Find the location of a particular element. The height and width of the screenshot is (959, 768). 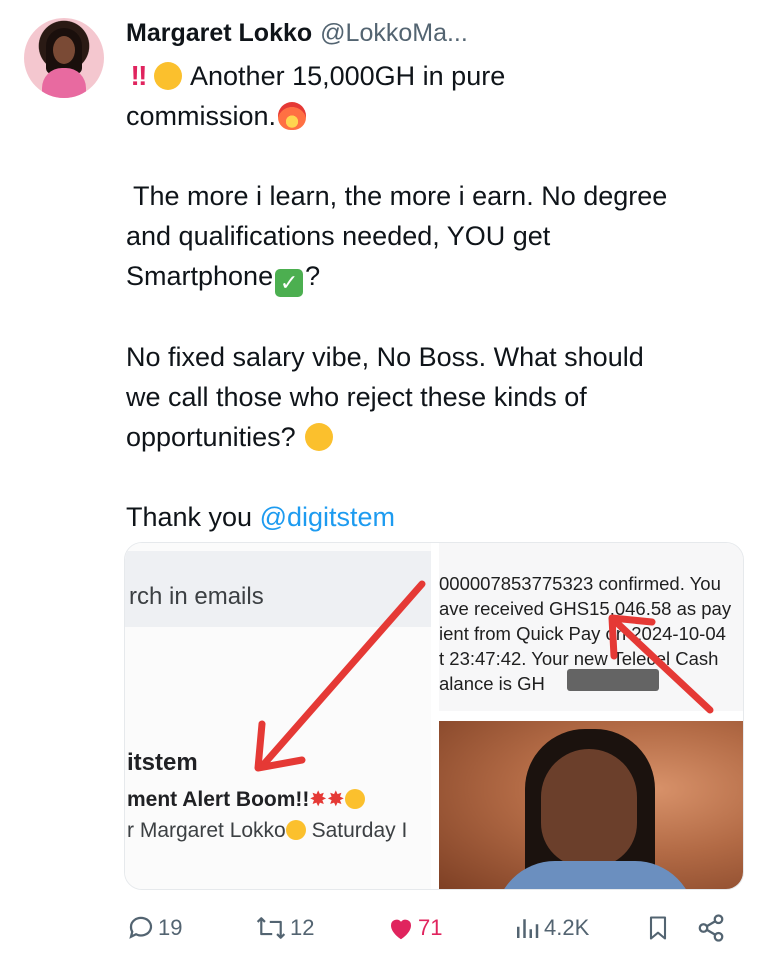

explosion-icon: ✸✸ is located at coordinates (327, 799).